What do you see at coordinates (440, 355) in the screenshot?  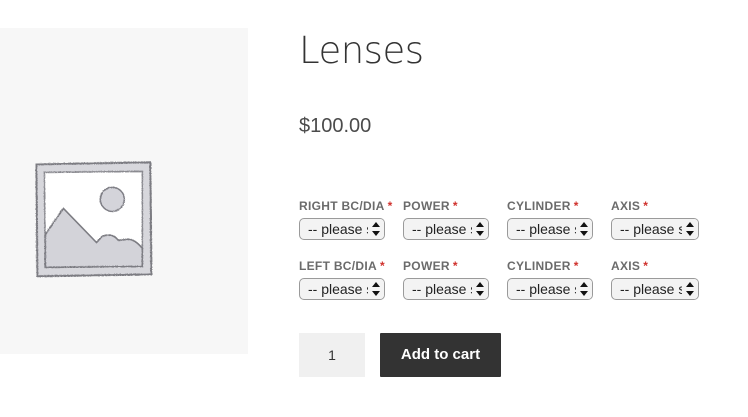 I see `add-to-cart-button: Add to cart` at bounding box center [440, 355].